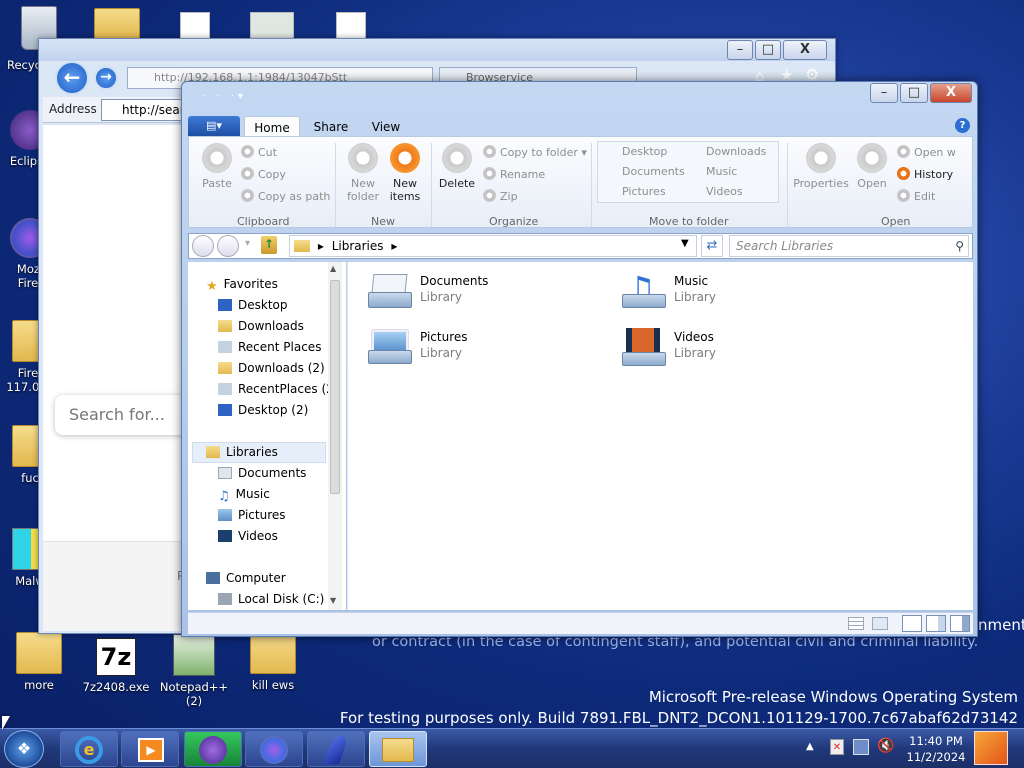 The image size is (1024, 768). I want to click on copy-button: Copy, so click(263, 175).